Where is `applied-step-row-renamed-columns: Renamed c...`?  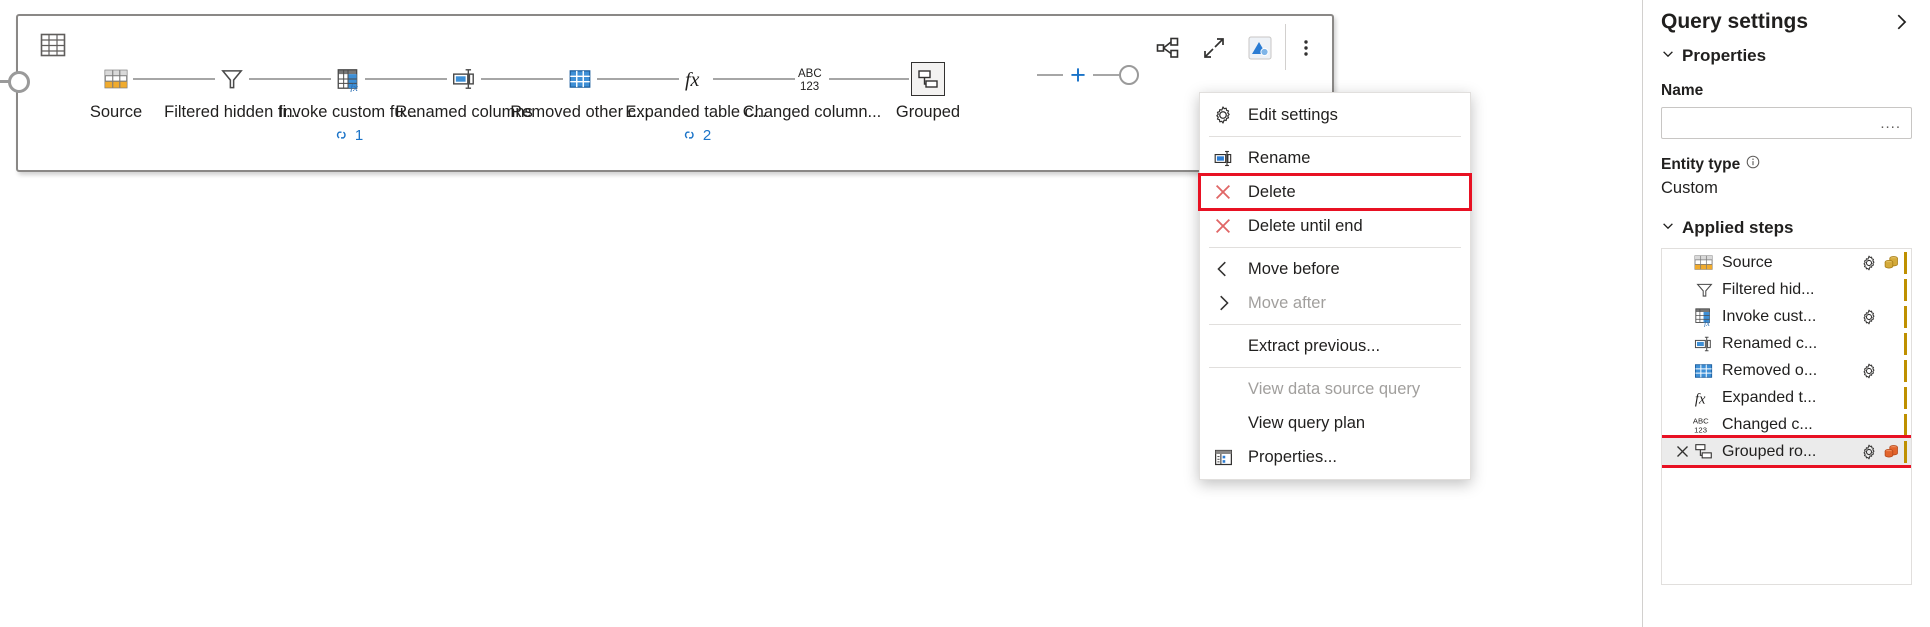
applied-step-row-renamed-columns: Renamed c... is located at coordinates (1786, 343).